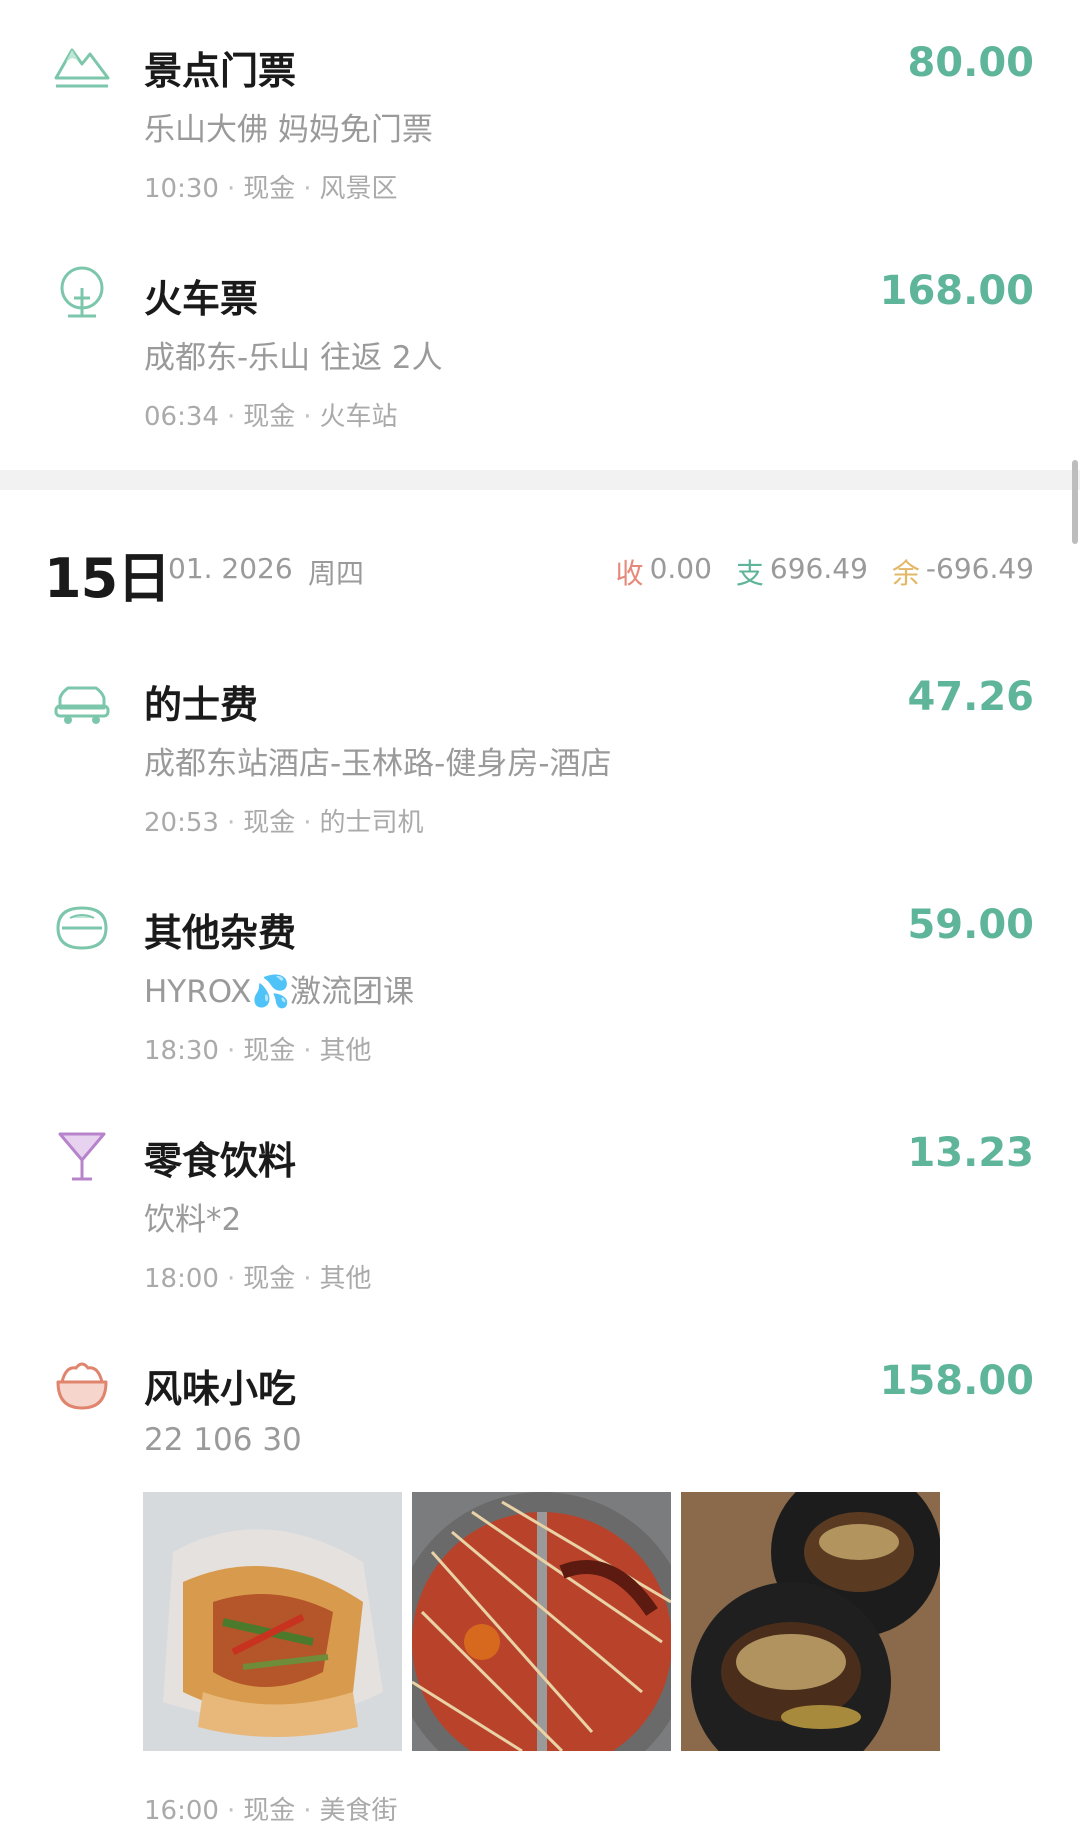  What do you see at coordinates (540, 987) in the screenshot?
I see `entry-misc: 其他杂费 59.00 HYROX💦激流团课 18:30 · 现金 · 其他` at bounding box center [540, 987].